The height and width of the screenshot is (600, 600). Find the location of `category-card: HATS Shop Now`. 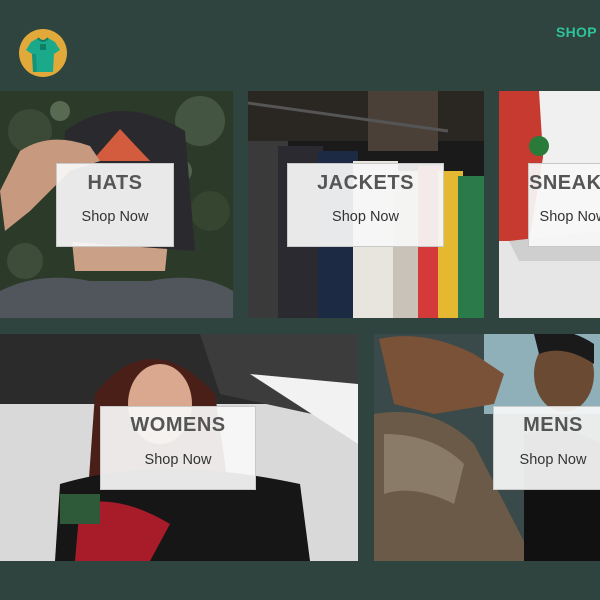

category-card: HATS Shop Now is located at coordinates (115, 205).